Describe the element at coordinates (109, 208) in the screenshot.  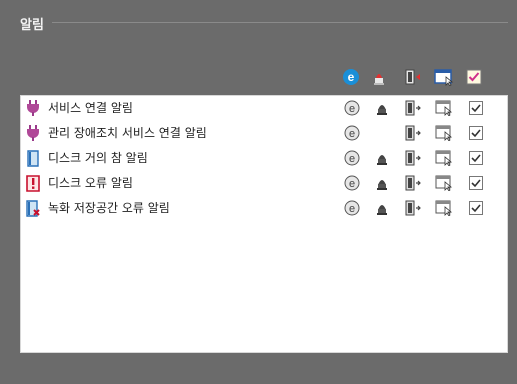
I see `row-label: 녹화 저장공간 오류 알림` at that location.